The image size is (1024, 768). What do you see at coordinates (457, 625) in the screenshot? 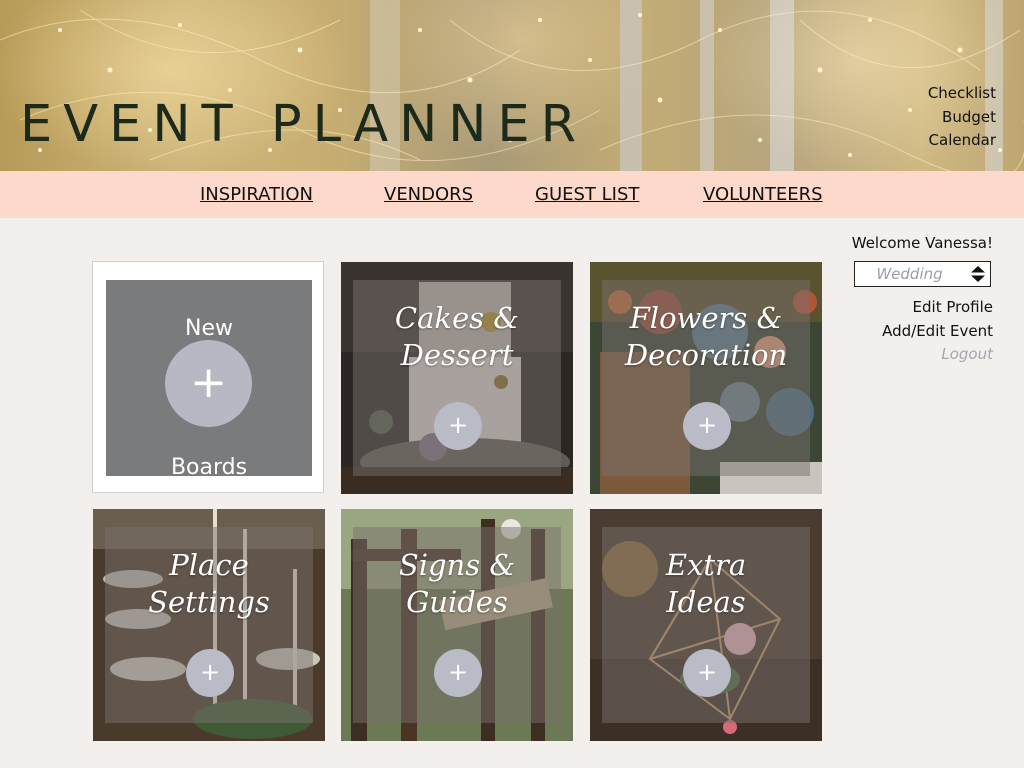
I see `board-tile-signs: Signs & Guides +` at bounding box center [457, 625].